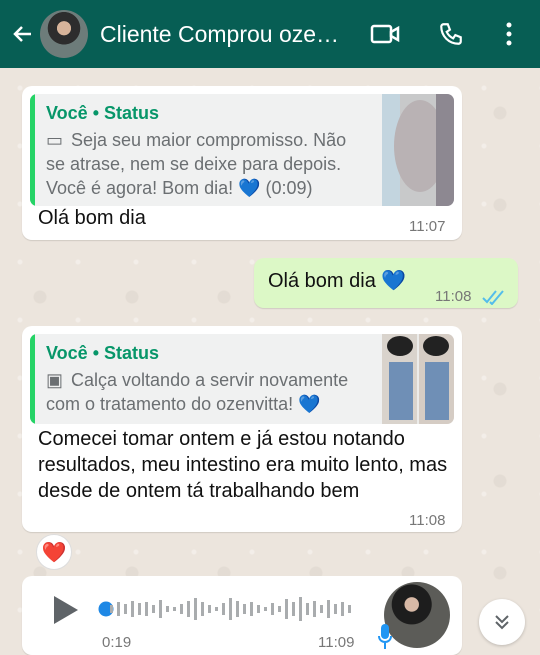  What do you see at coordinates (385, 34) in the screenshot?
I see `video-call-icon` at bounding box center [385, 34].